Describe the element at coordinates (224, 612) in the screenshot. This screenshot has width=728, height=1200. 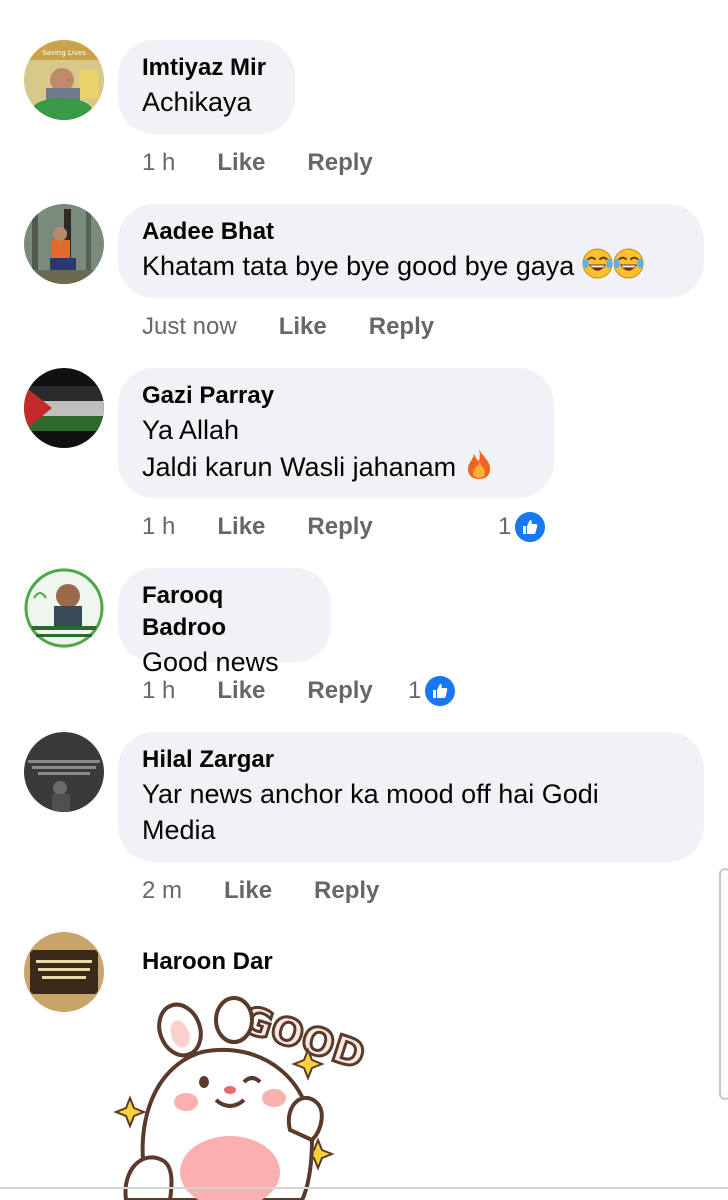
I see `commenter-name: Farooq Badroo` at that location.